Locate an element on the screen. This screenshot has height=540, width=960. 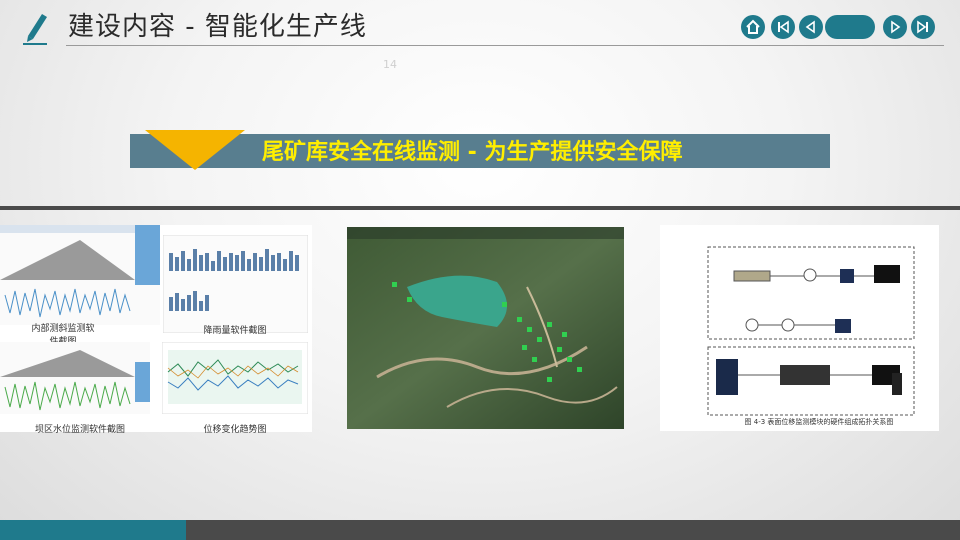
slide-indicator is located at coordinates (850, 27).